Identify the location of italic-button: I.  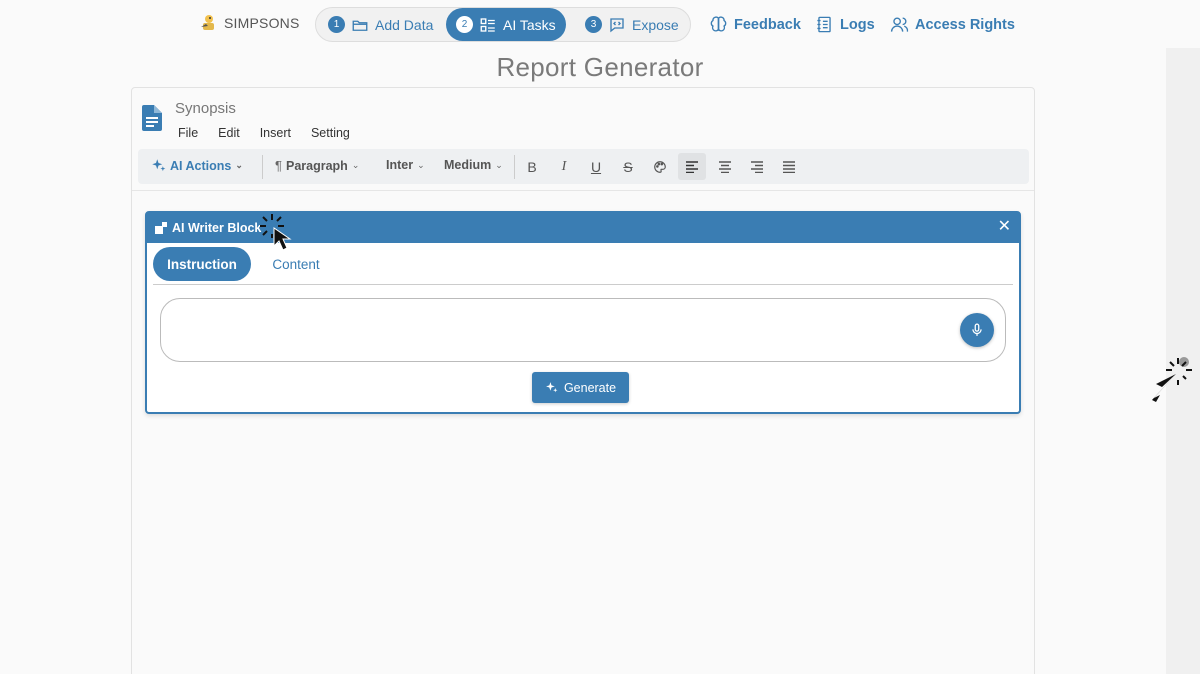
(564, 166).